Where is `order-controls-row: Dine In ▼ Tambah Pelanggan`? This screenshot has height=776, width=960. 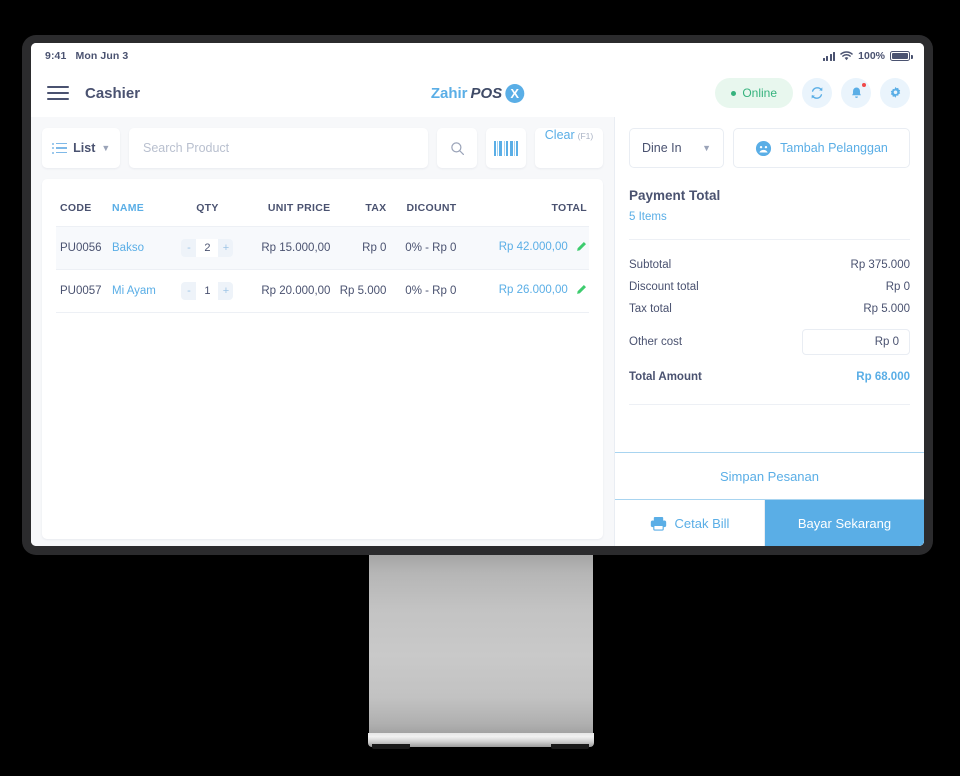 order-controls-row: Dine In ▼ Tambah Pelanggan is located at coordinates (769, 148).